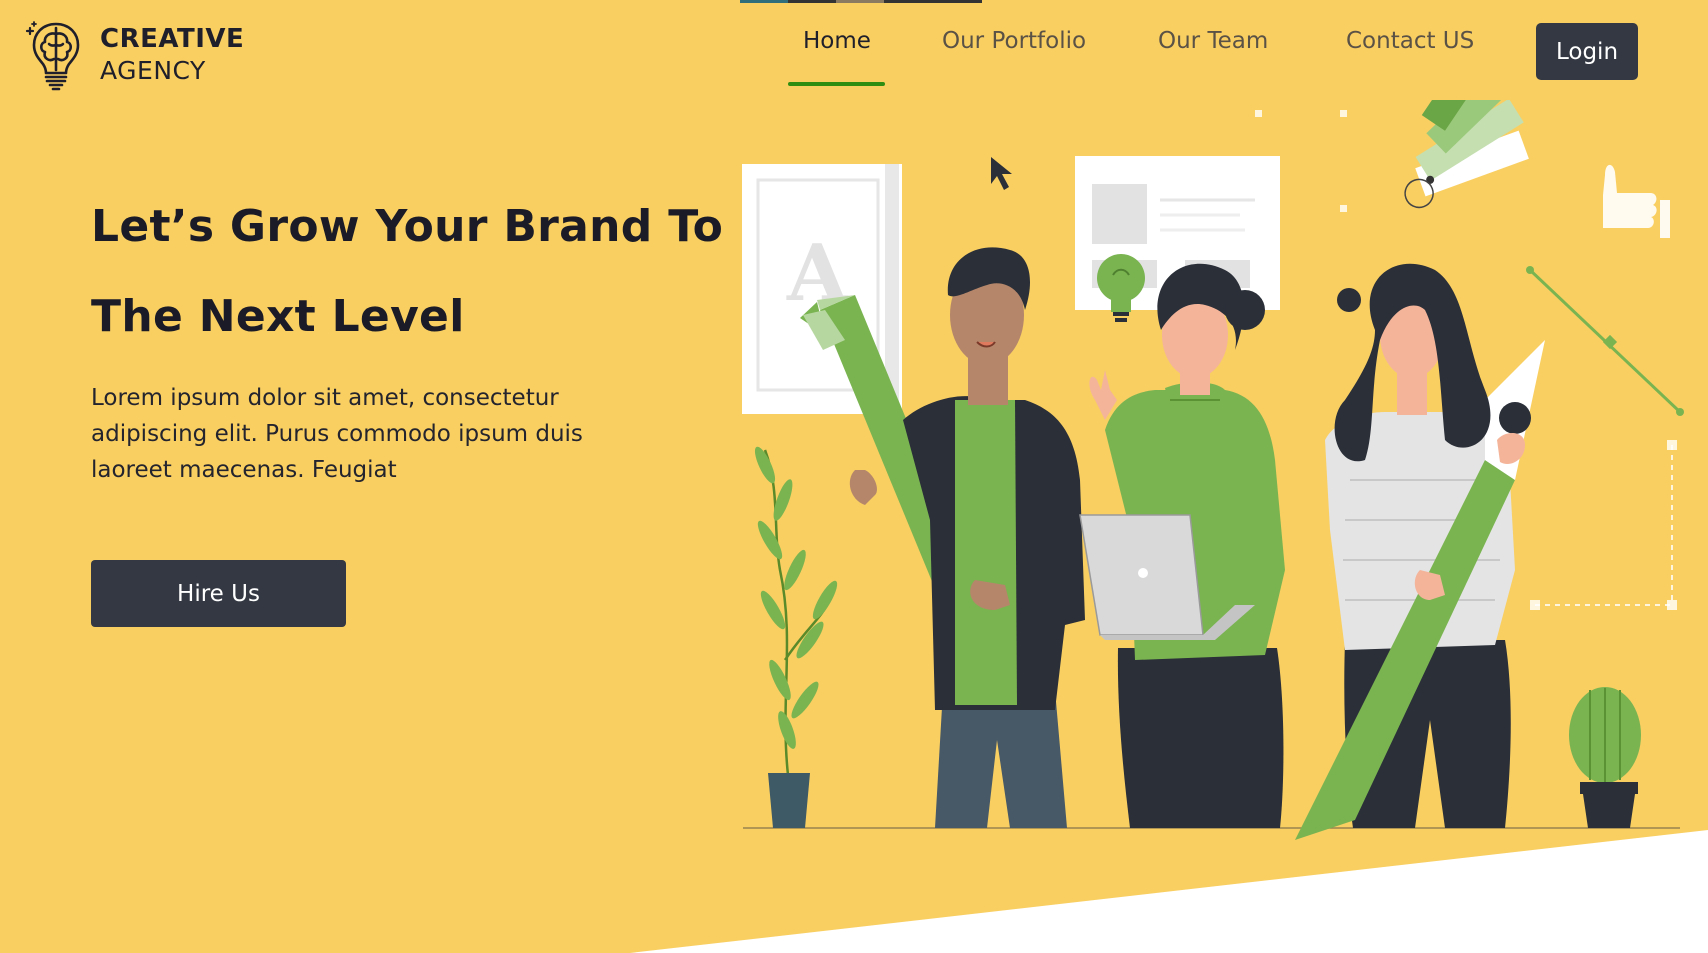  I want to click on nav-home: Home, so click(837, 41).